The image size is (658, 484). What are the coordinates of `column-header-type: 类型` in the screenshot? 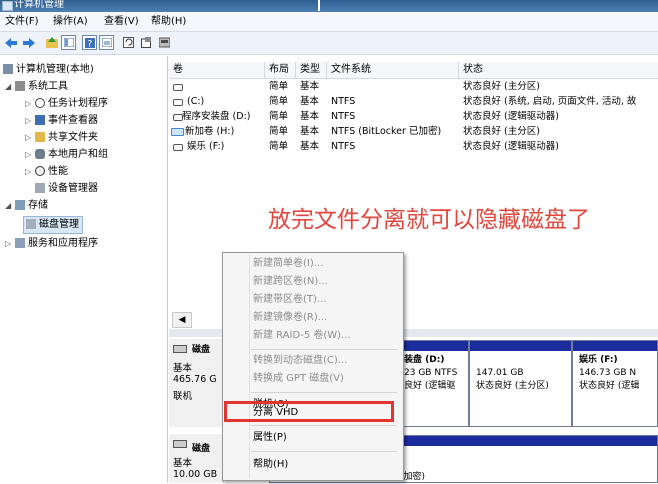 It's located at (311, 70).